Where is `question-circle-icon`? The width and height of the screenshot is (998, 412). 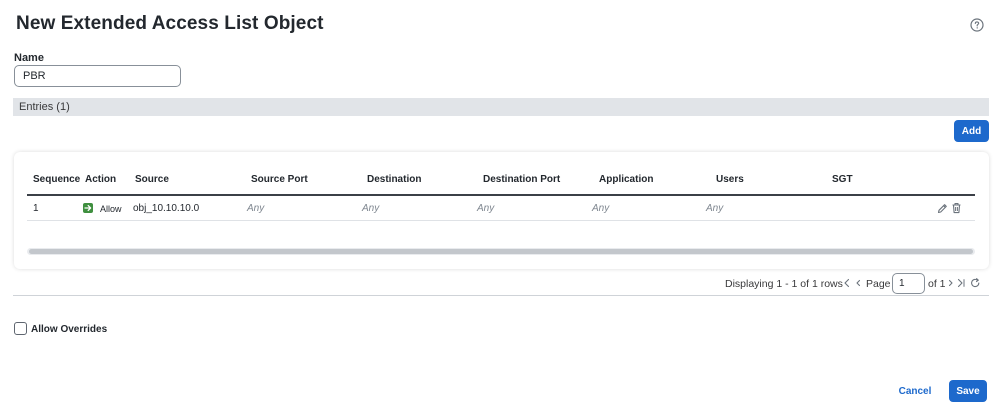 question-circle-icon is located at coordinates (977, 25).